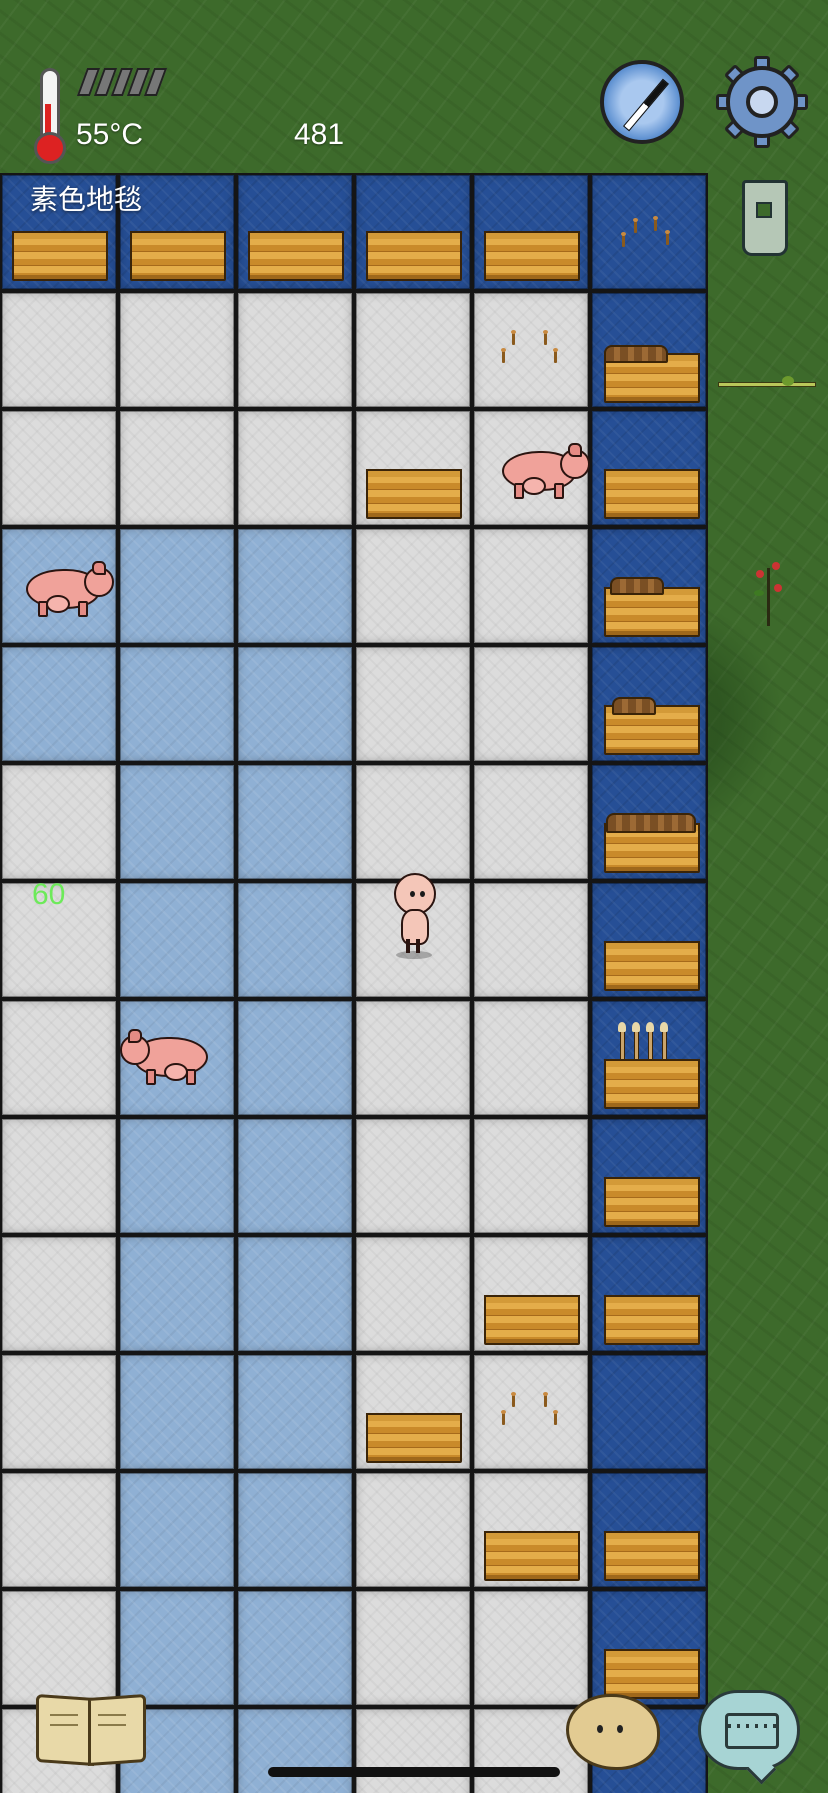 The image size is (828, 1793). I want to click on temperature-readout: 55°C, so click(110, 134).